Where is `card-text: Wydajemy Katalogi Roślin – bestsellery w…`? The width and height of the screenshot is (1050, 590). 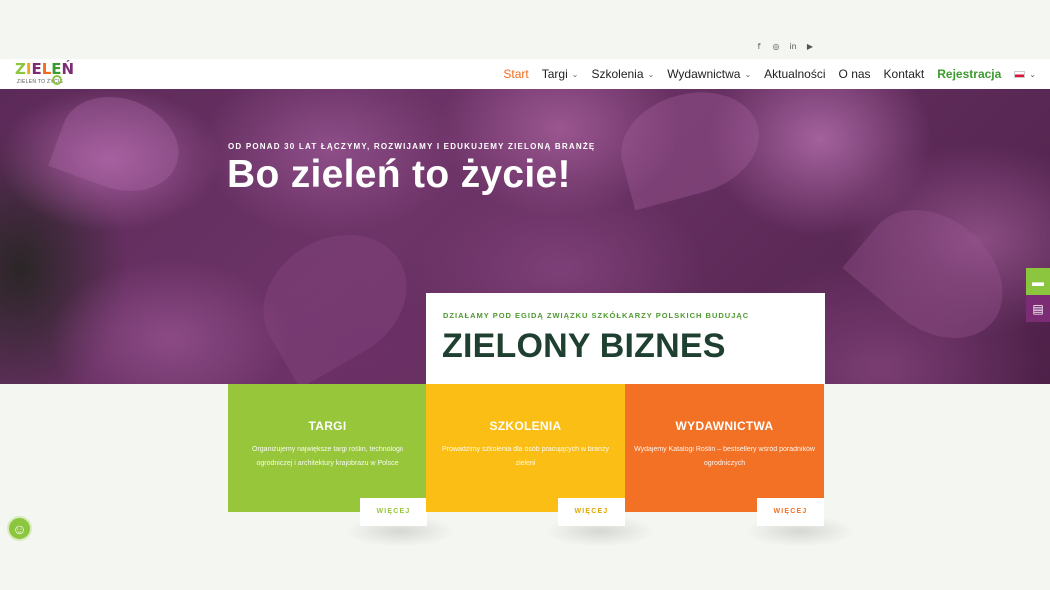 card-text: Wydajemy Katalogi Roślin – bestsellery w… is located at coordinates (724, 456).